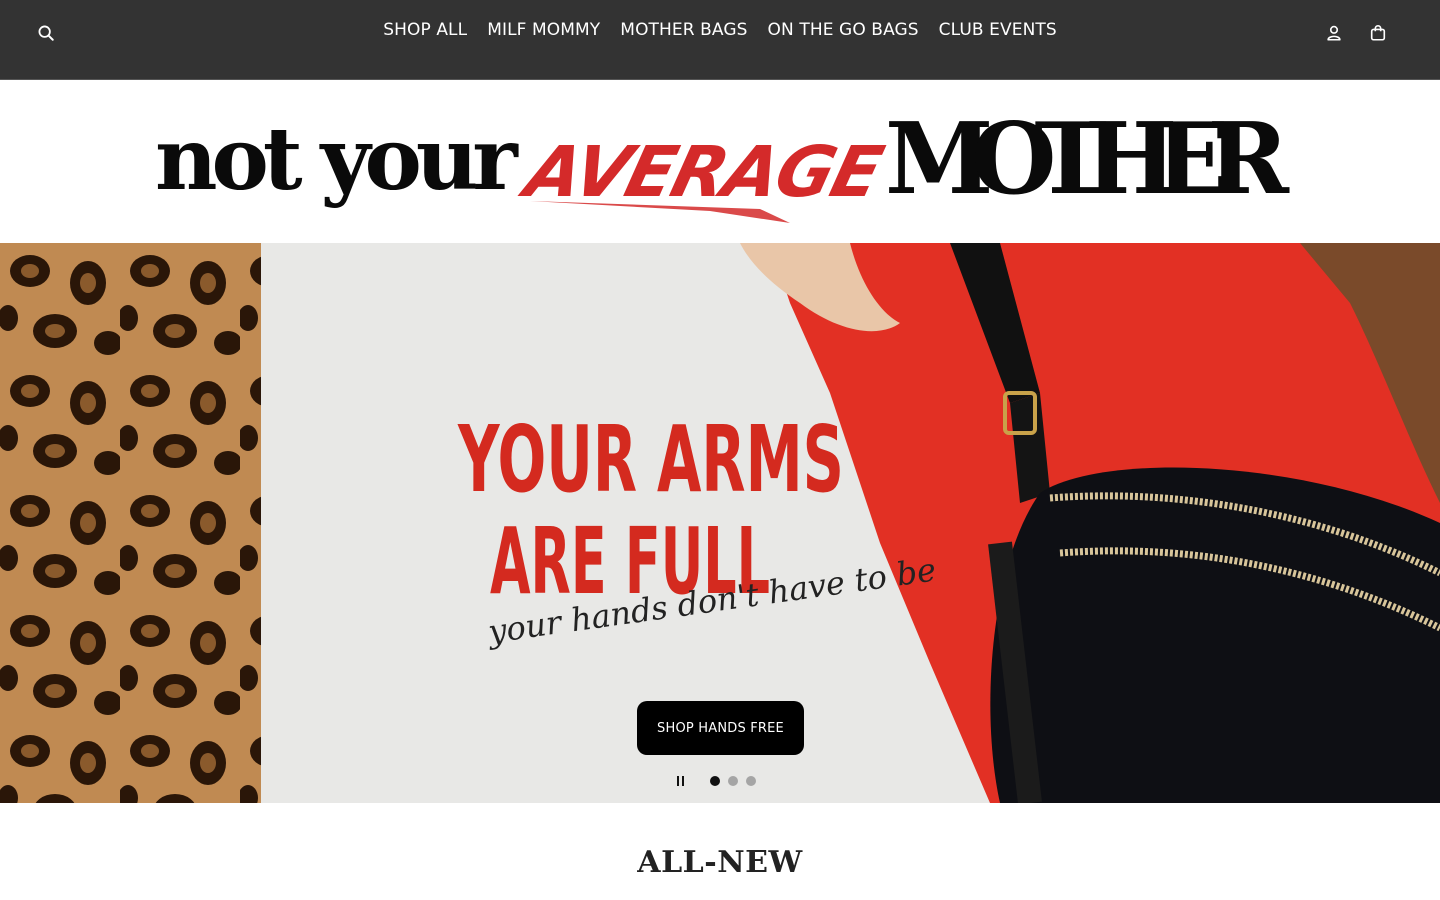 The image size is (1440, 900). I want to click on logo-text-not-your: not your, so click(337, 159).